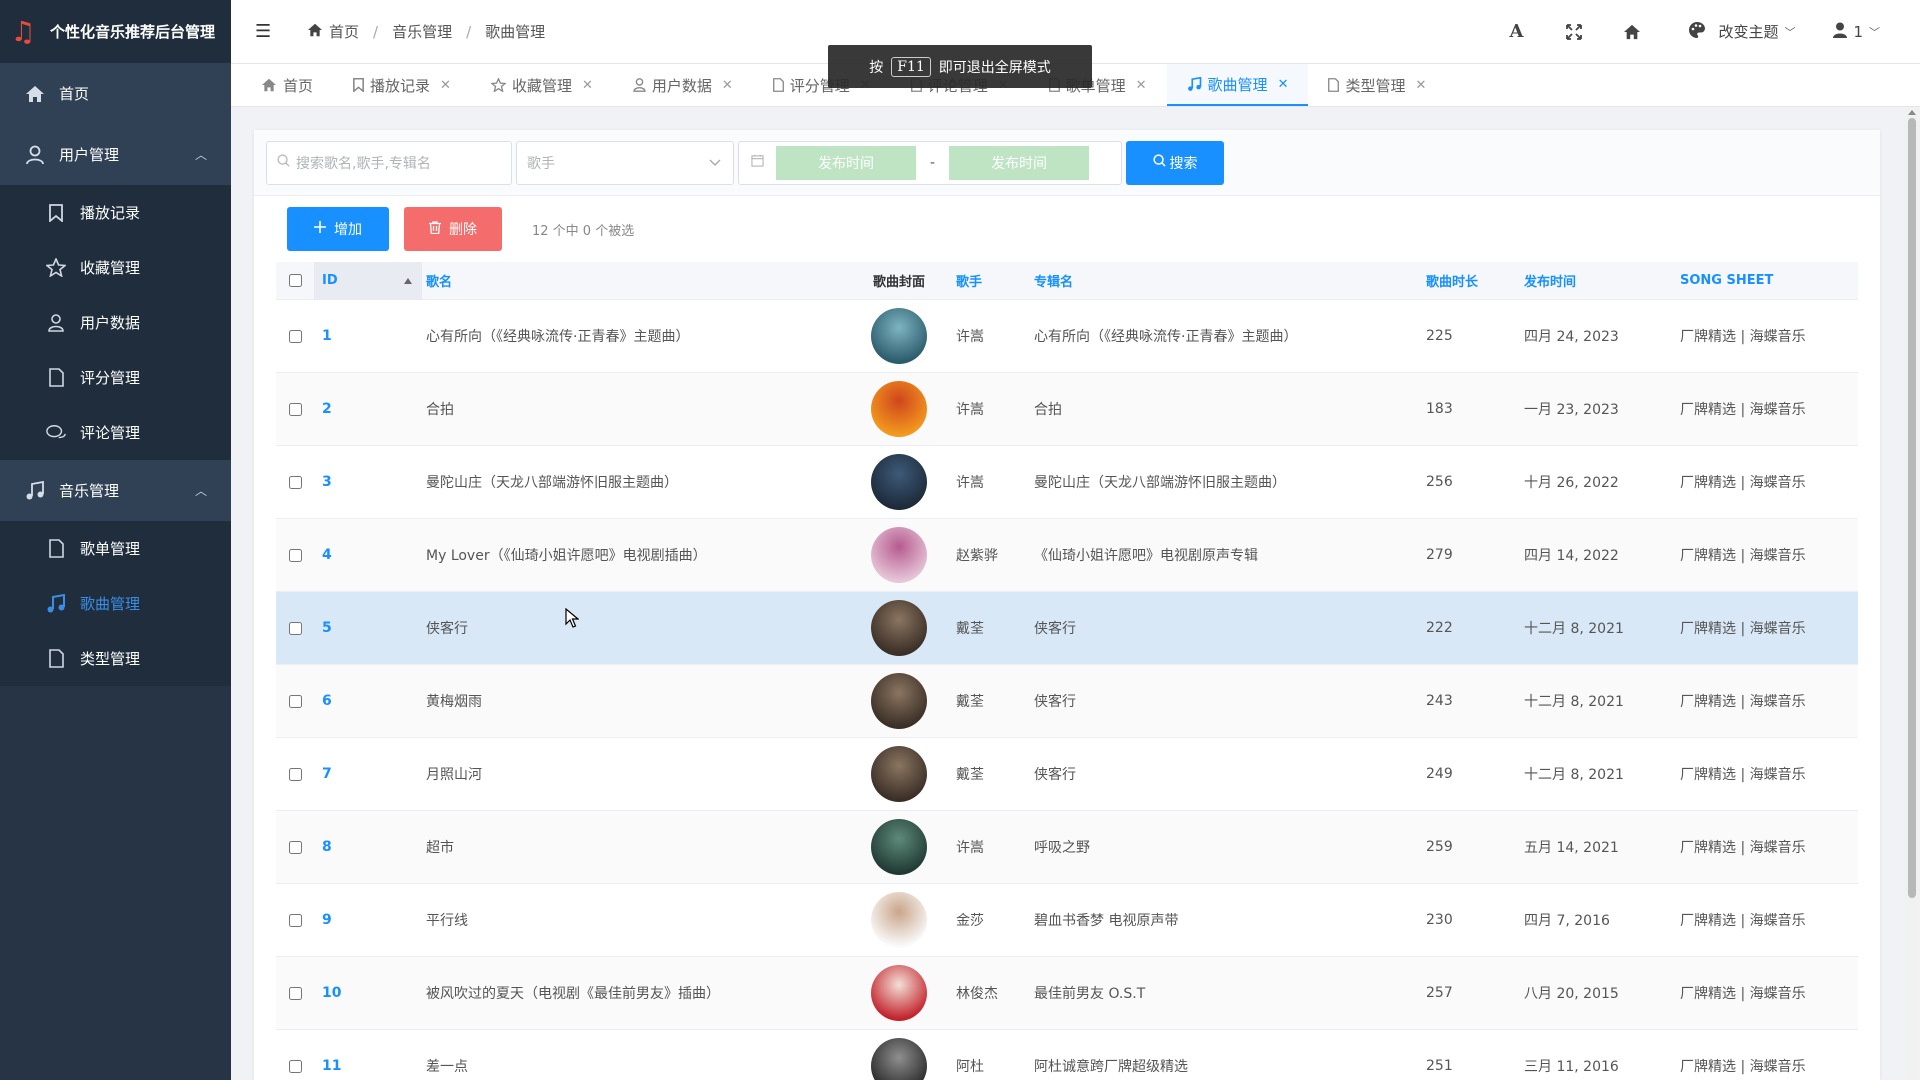 This screenshot has height=1080, width=1920. I want to click on singer-select: 歌手, so click(625, 162).